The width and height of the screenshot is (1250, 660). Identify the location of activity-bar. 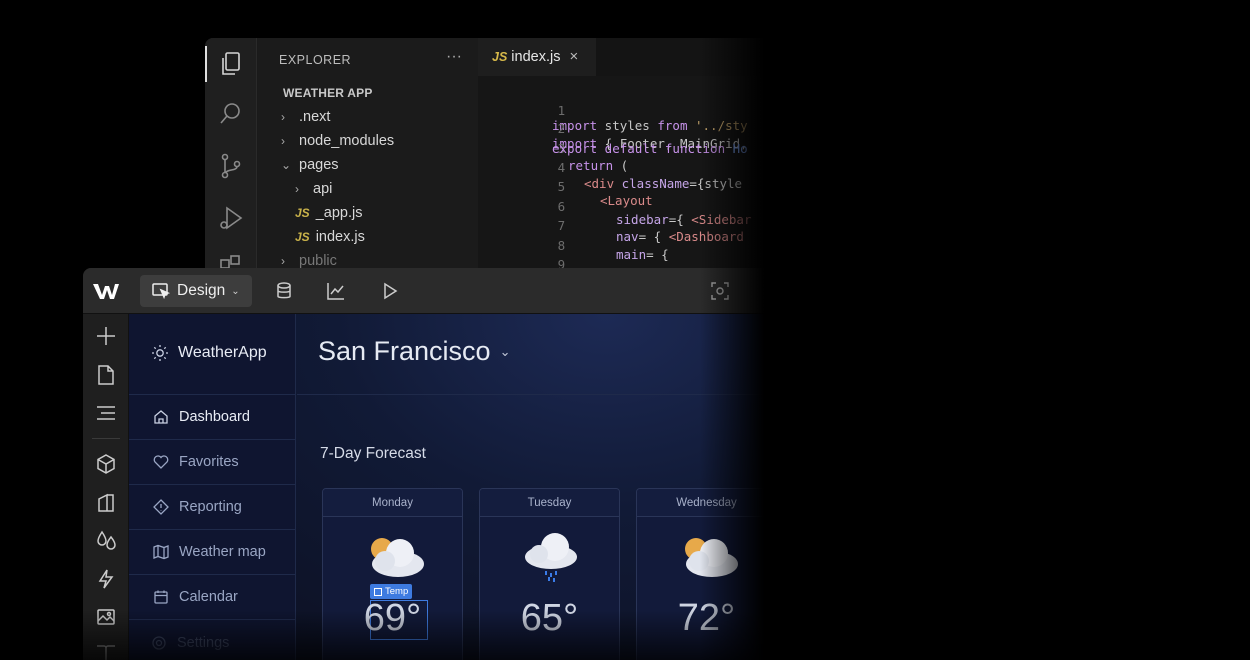
(231, 154).